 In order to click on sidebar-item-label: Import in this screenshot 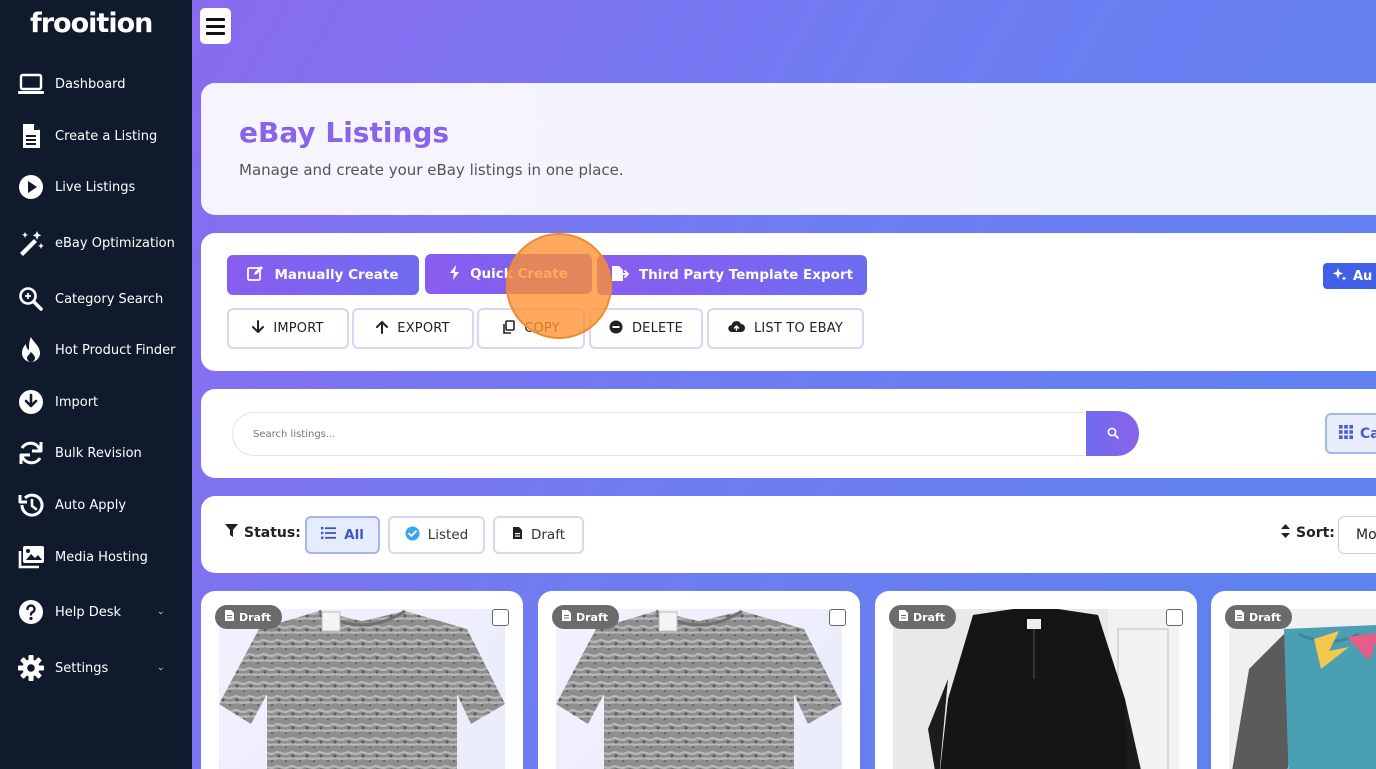, I will do `click(77, 402)`.